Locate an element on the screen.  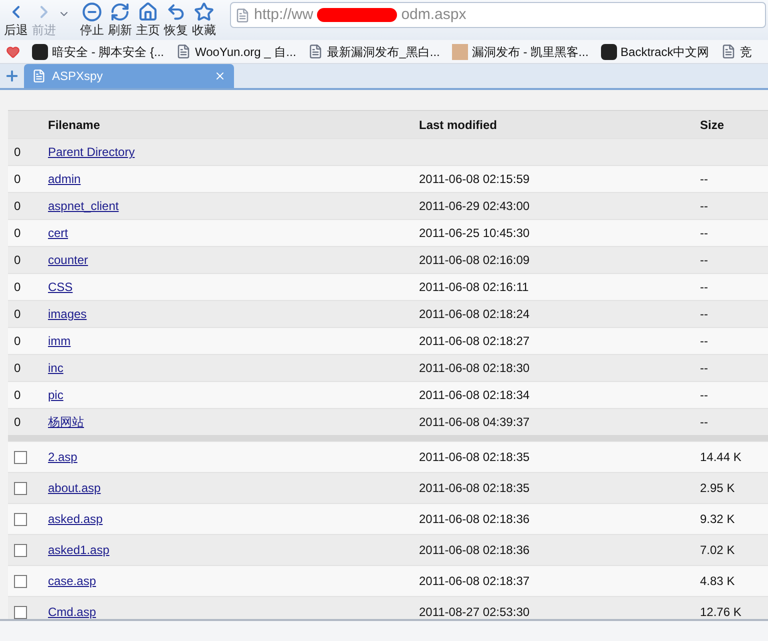
table-cell: 2011-06-08 02:15:59 is located at coordinates (474, 179).